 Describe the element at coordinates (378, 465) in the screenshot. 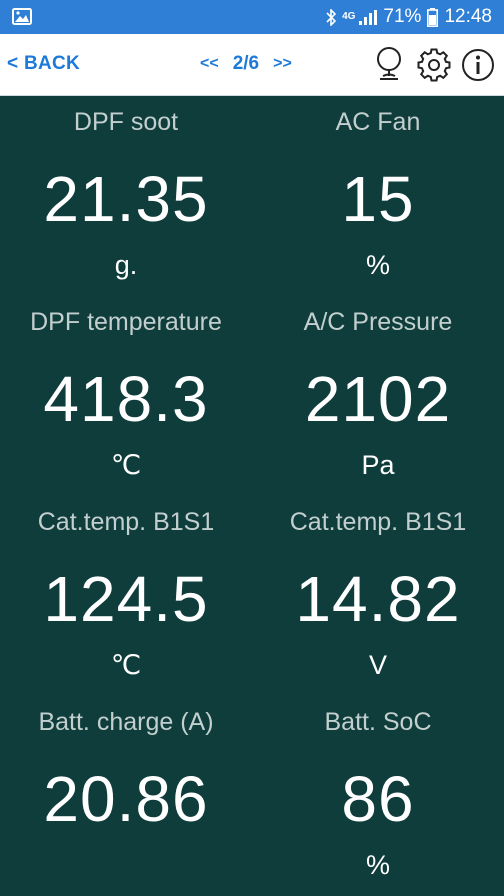

I see `gauge-unit: Pa` at that location.